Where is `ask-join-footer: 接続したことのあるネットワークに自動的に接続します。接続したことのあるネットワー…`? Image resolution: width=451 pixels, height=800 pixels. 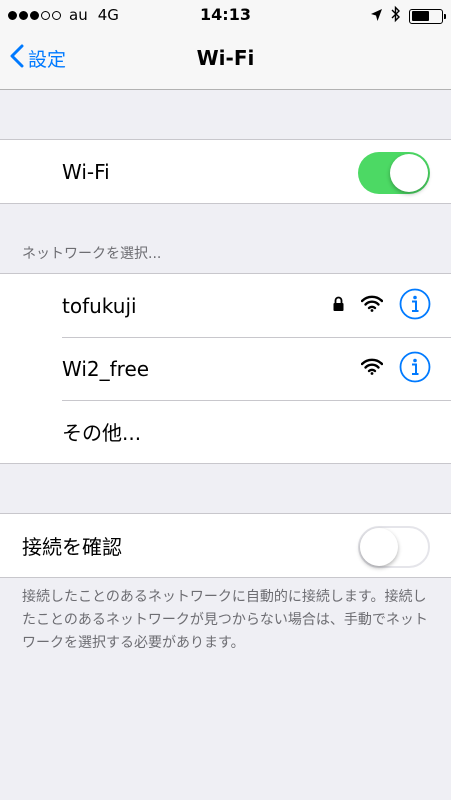 ask-join-footer: 接続したことのあるネットワークに自動的に接続します。接続したことのあるネットワー… is located at coordinates (225, 620).